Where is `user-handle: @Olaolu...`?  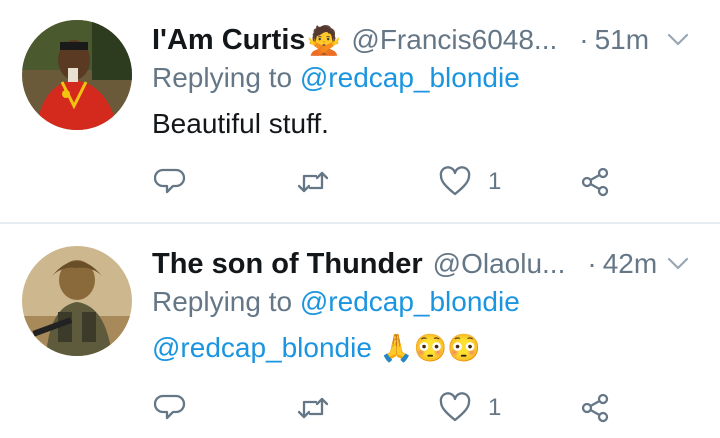
user-handle: @Olaolu... is located at coordinates (499, 264).